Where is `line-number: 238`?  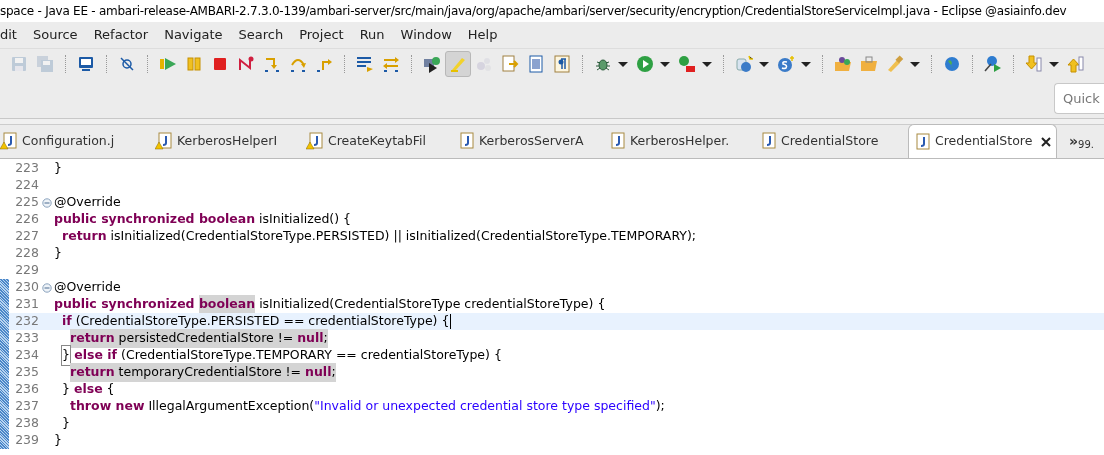 line-number: 238 is located at coordinates (26, 423).